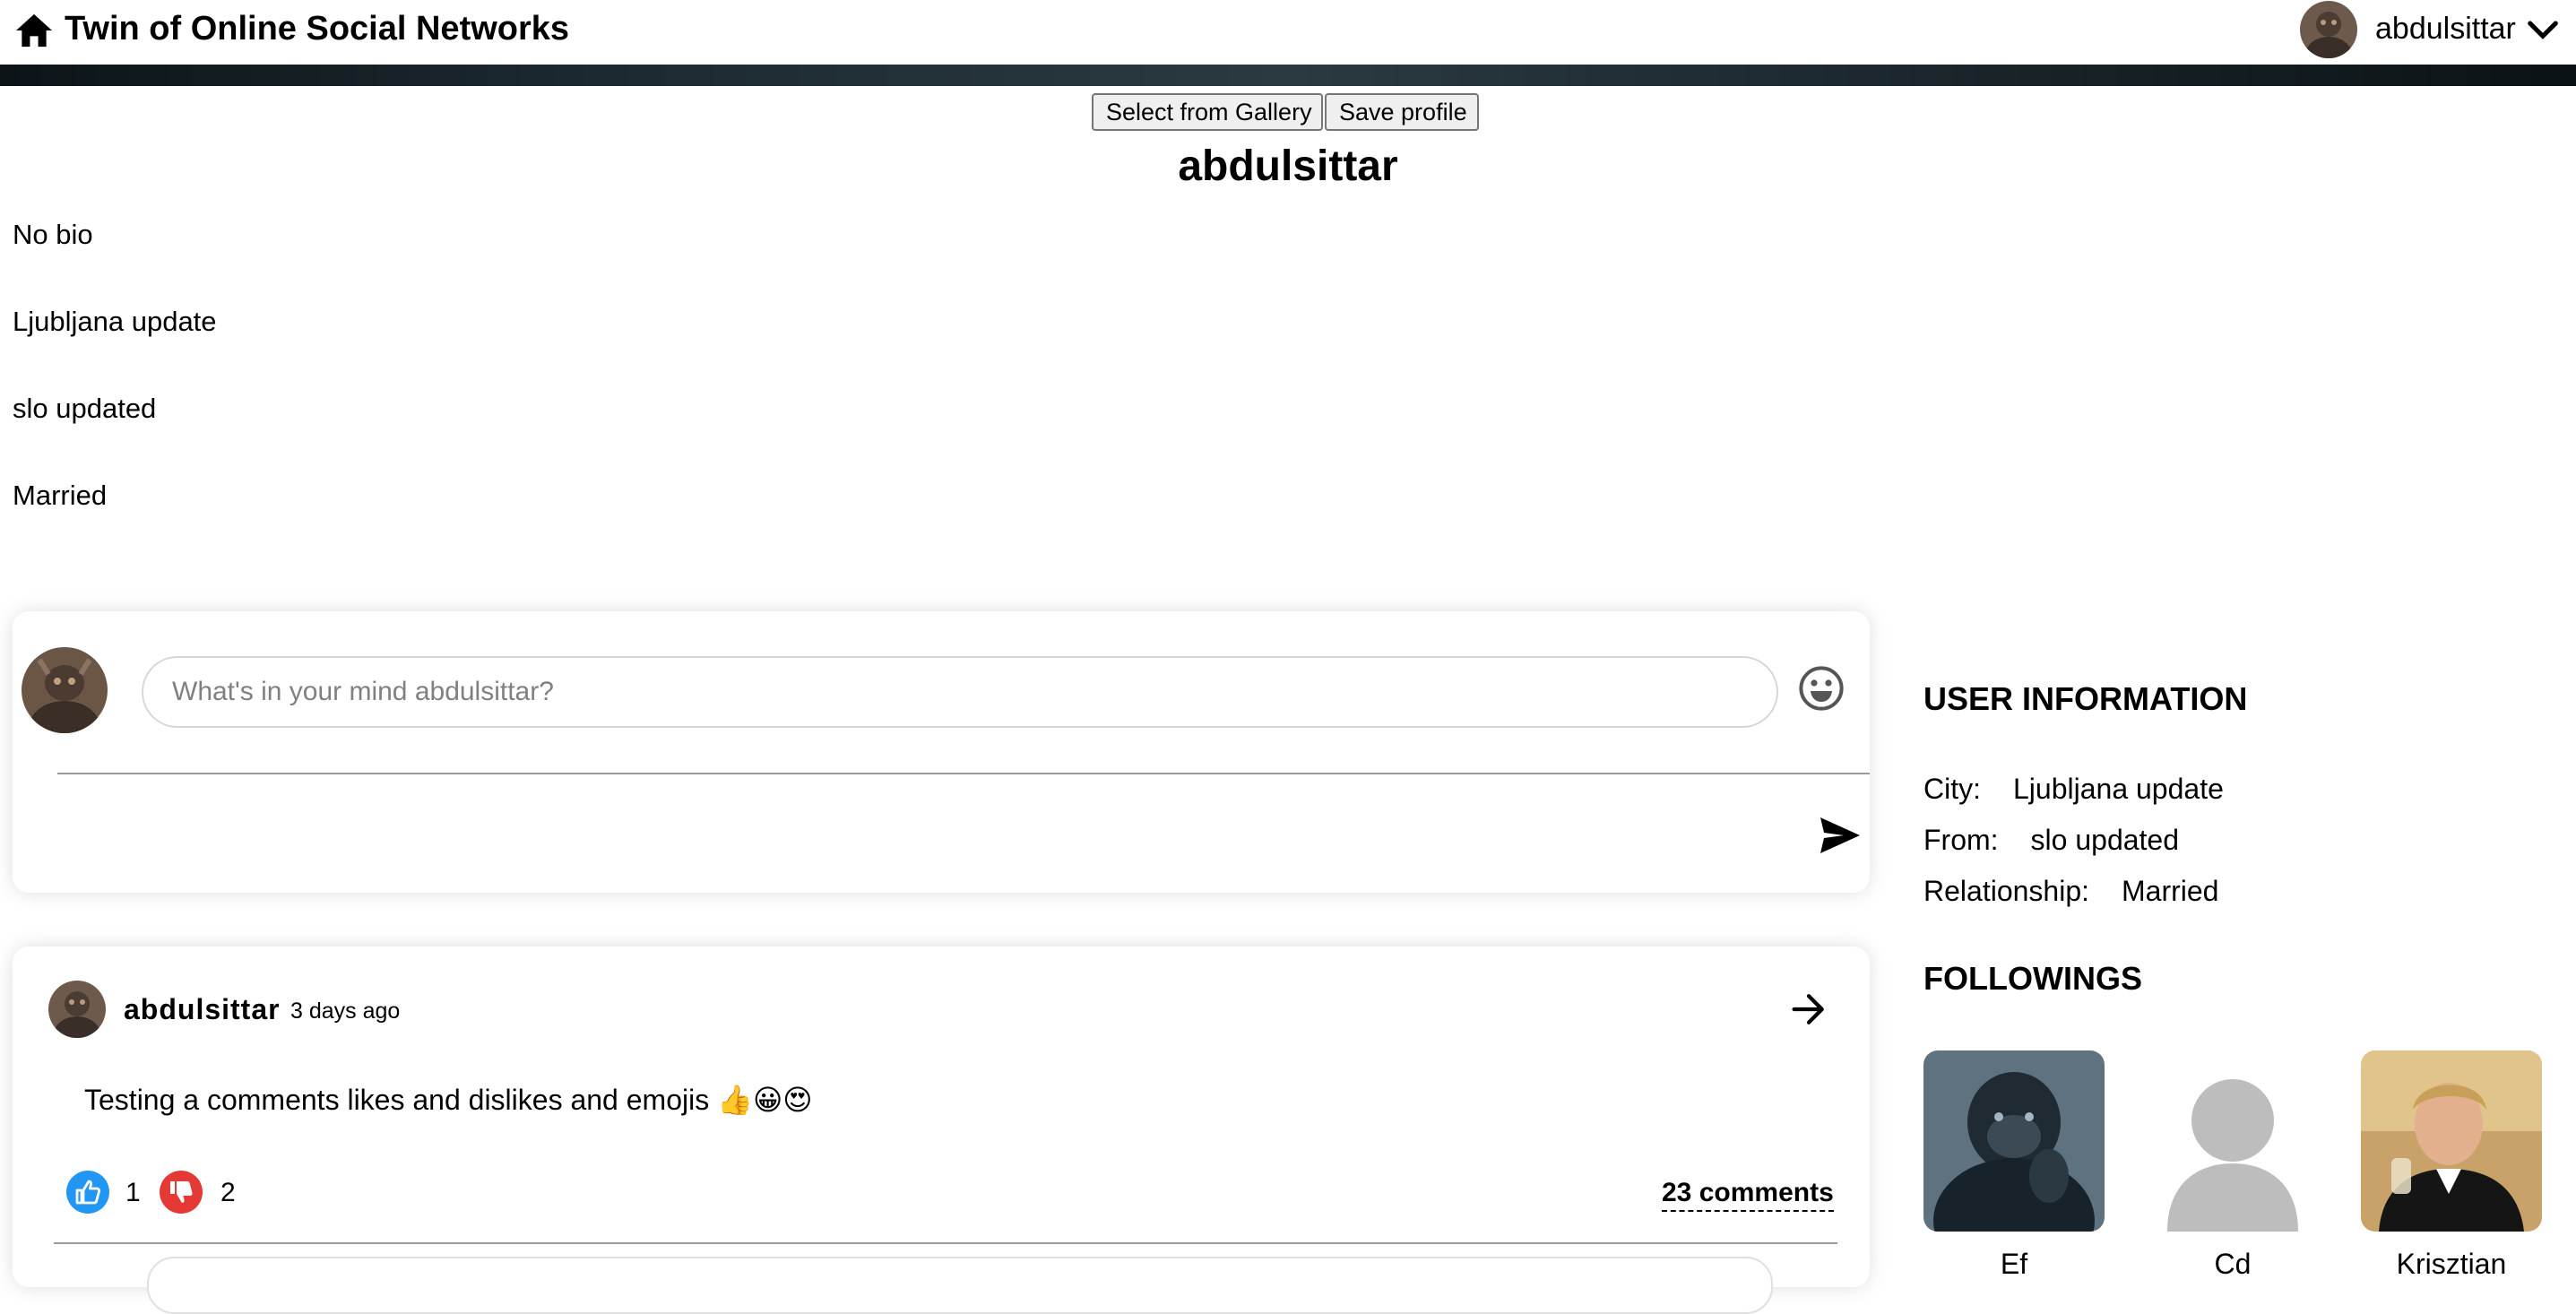 The image size is (2576, 1314). I want to click on profile-relationship: Married, so click(60, 495).